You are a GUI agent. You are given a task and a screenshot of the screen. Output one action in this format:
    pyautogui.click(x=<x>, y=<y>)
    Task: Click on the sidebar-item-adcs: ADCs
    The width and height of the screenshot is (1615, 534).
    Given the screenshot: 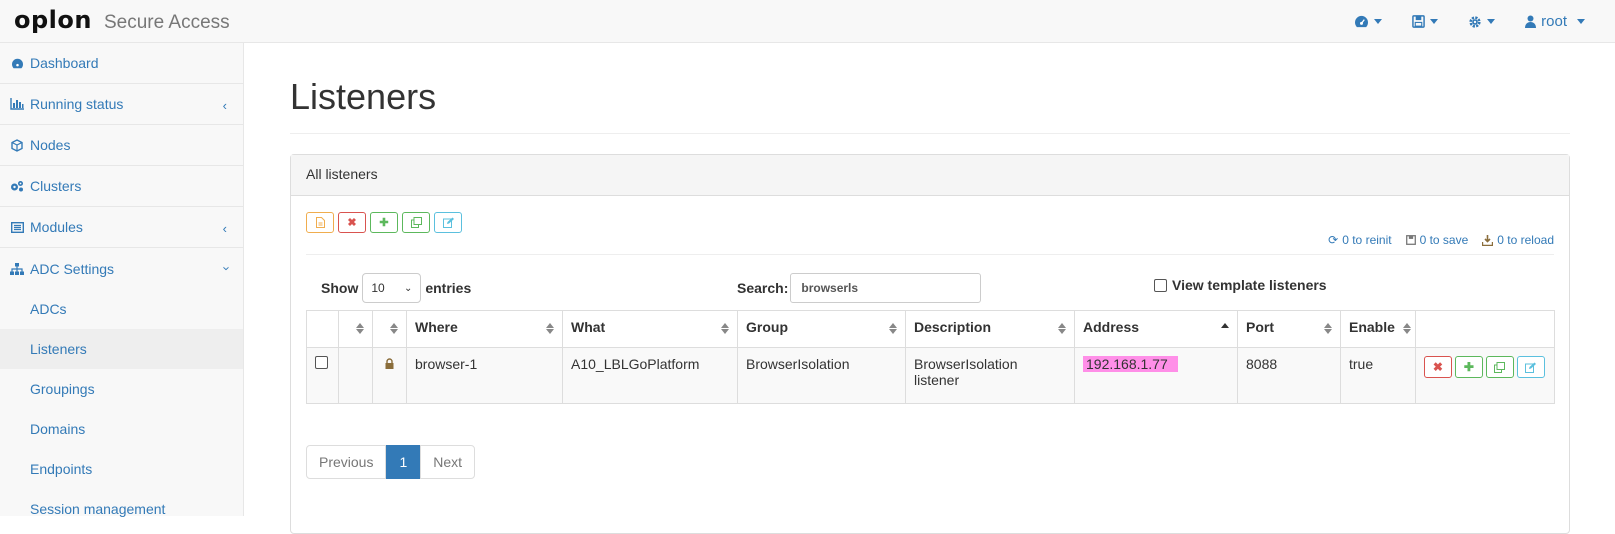 What is the action you would take?
    pyautogui.click(x=121, y=309)
    